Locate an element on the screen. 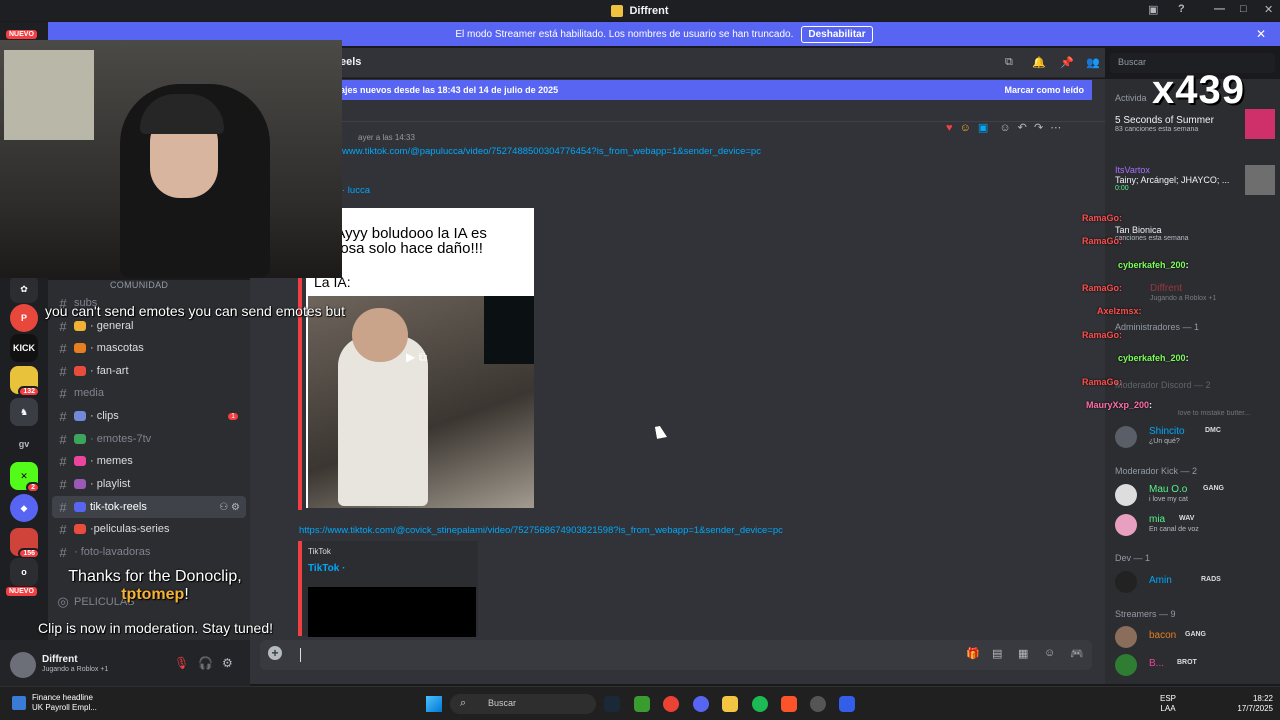  language-indicator: ESP LAA is located at coordinates (1168, 704).